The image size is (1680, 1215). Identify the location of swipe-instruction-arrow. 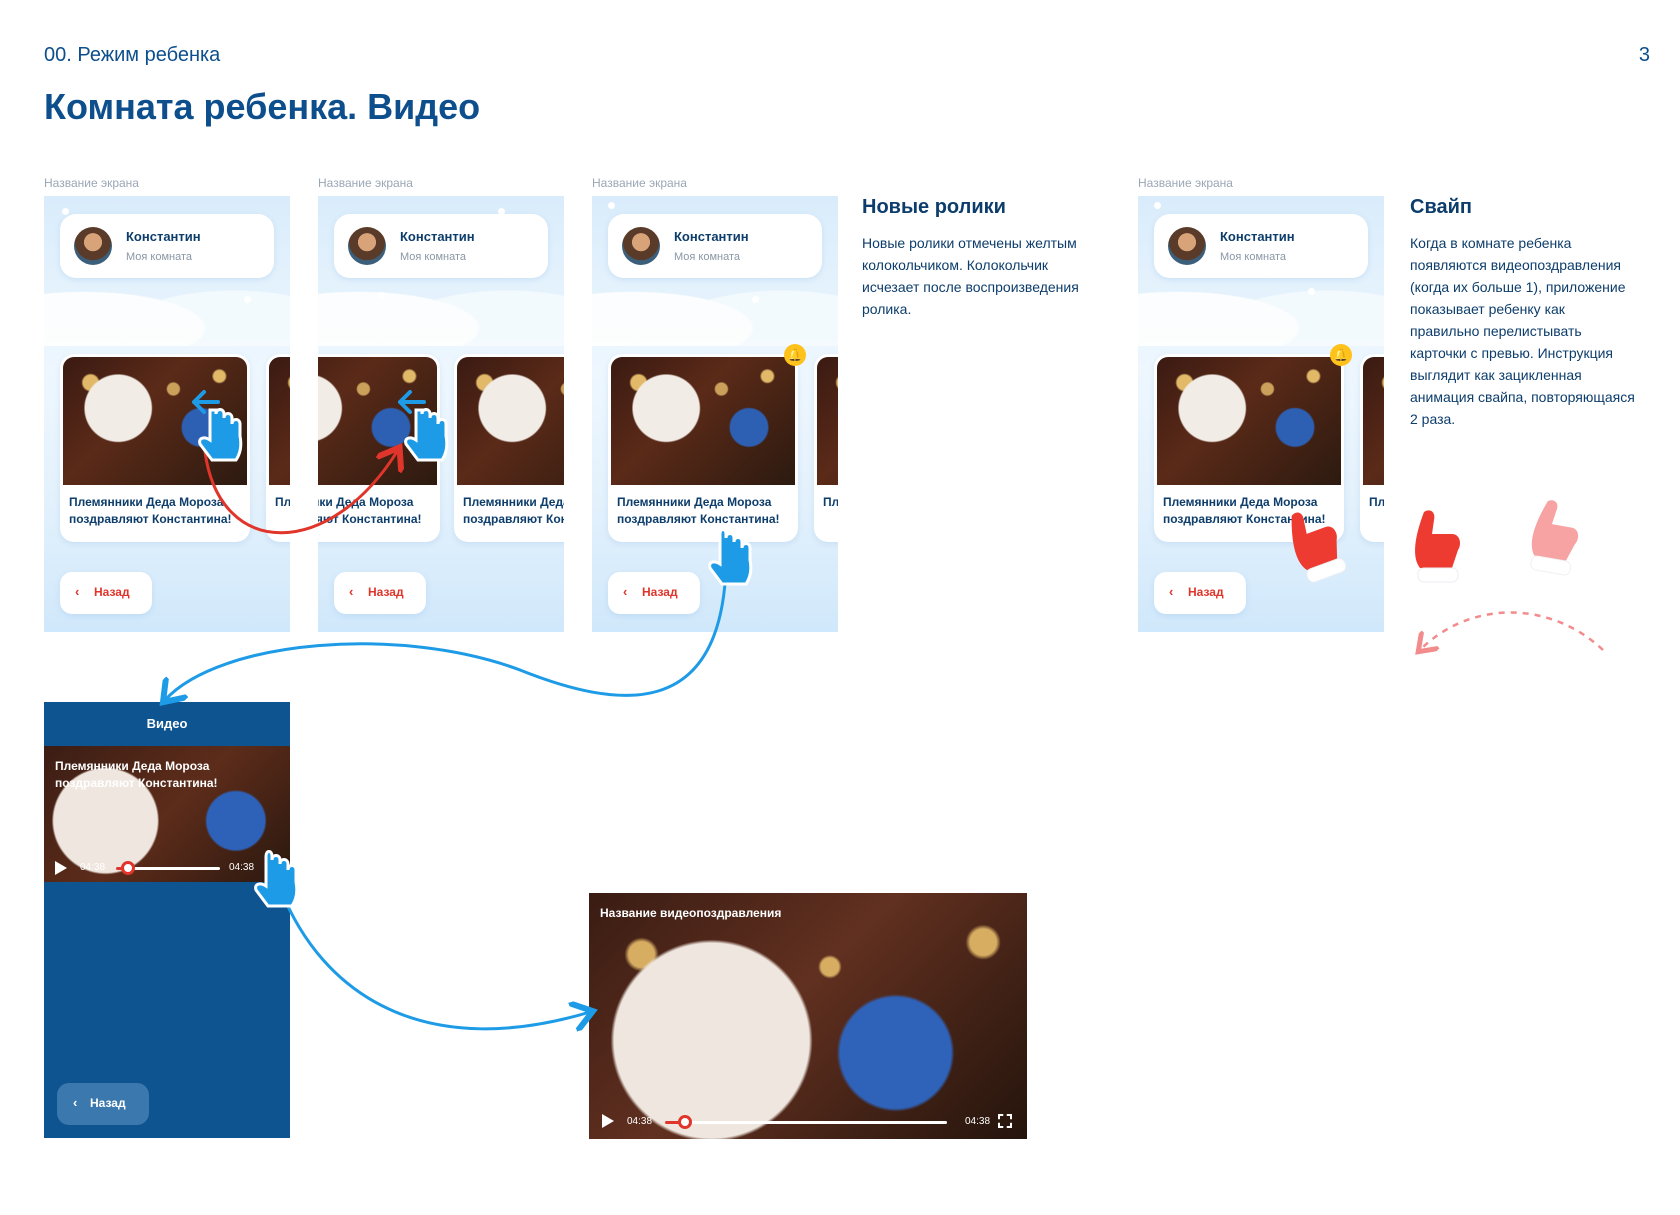
(1512, 631).